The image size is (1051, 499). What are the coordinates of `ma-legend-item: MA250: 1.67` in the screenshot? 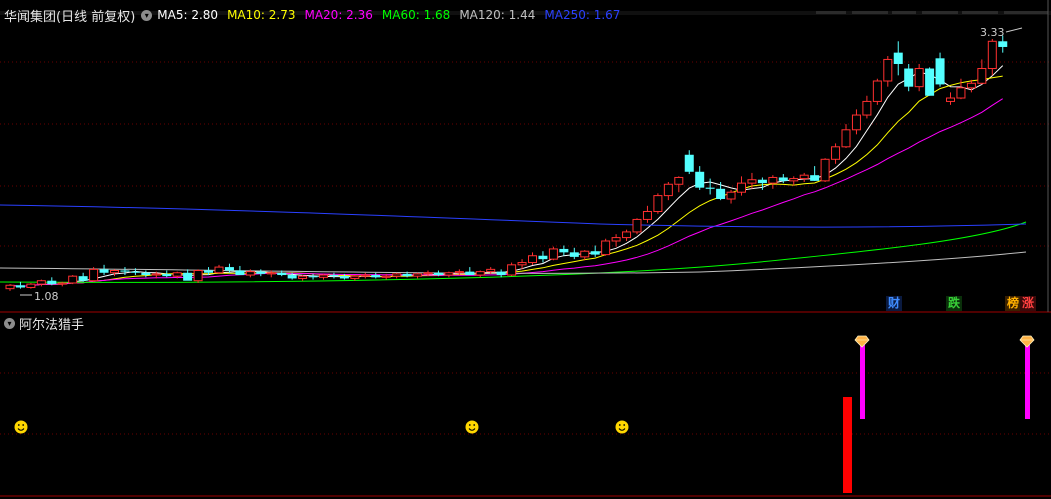 It's located at (582, 15).